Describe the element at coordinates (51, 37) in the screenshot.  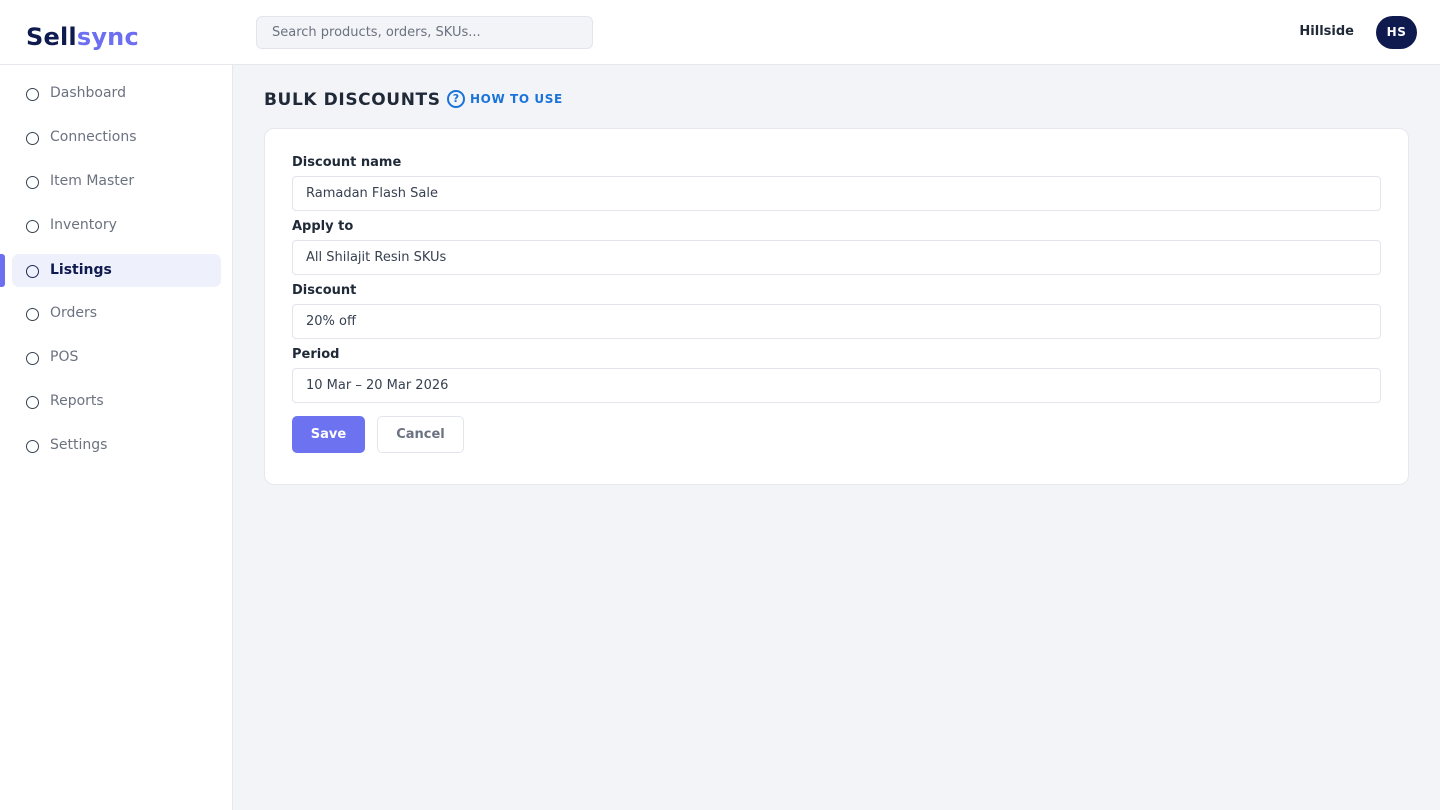
I see `logo-part-sell: Sell` at that location.